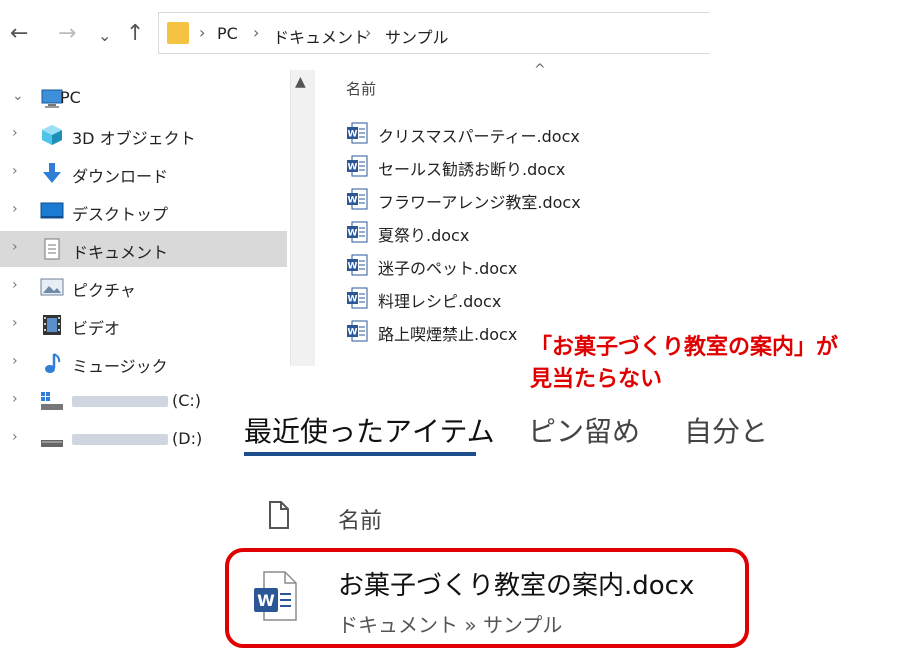  I want to click on up-button: ↑, so click(135, 34).